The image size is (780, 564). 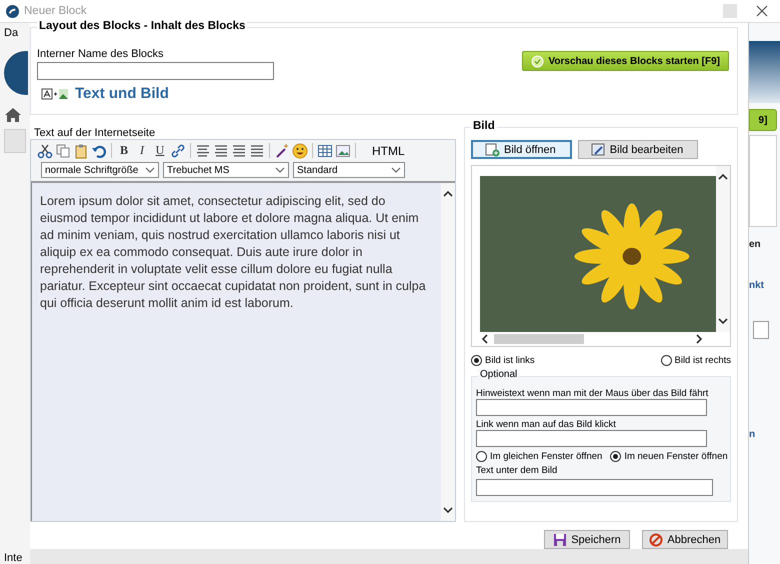 I want to click on underline-button: U, so click(x=160, y=150).